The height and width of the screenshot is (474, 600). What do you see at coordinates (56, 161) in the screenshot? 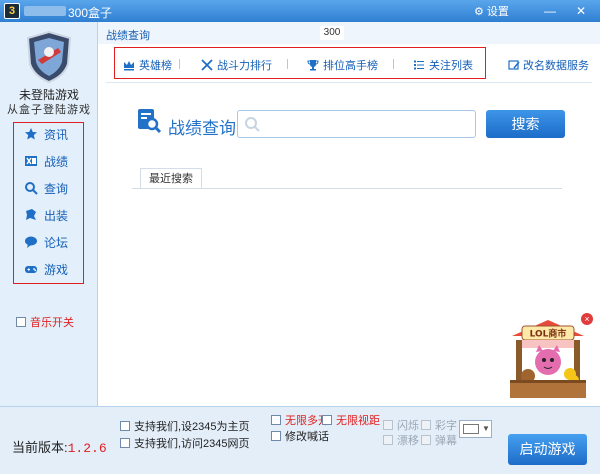
I see `sidebar-item-label: 战绩` at bounding box center [56, 161].